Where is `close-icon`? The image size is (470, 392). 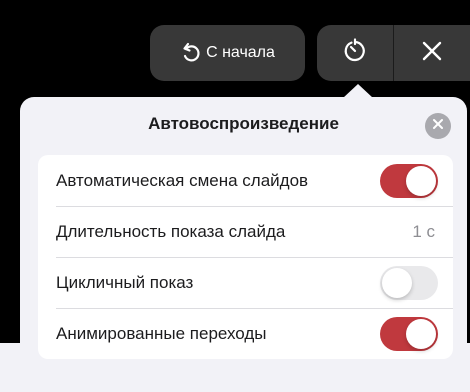
close-icon is located at coordinates (432, 53).